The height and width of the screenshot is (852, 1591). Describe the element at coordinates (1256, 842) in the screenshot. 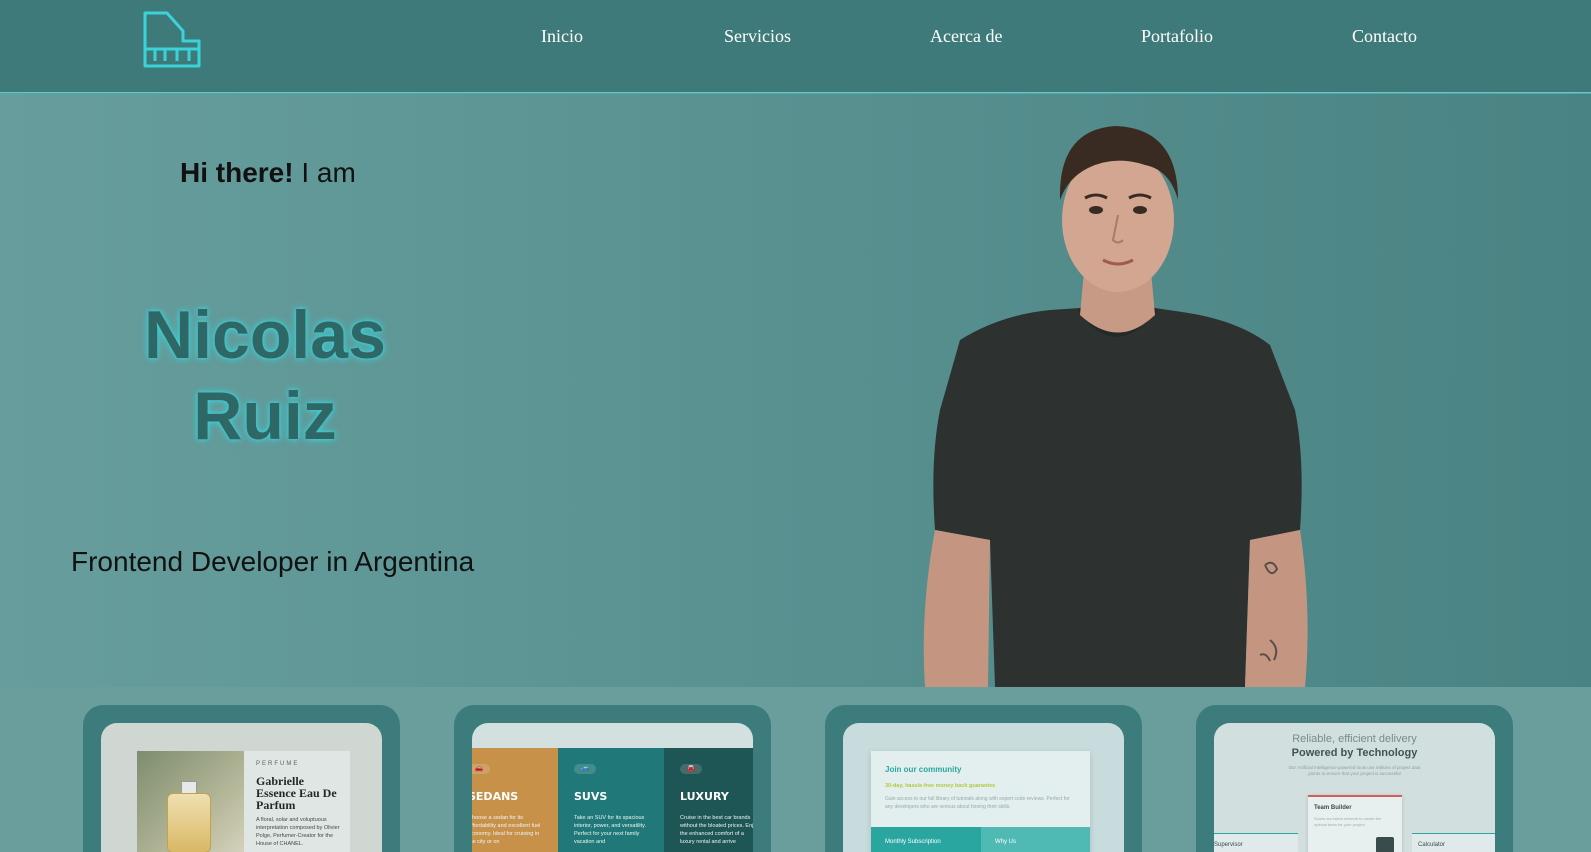

I see `supervisor-card: Supervisor` at that location.